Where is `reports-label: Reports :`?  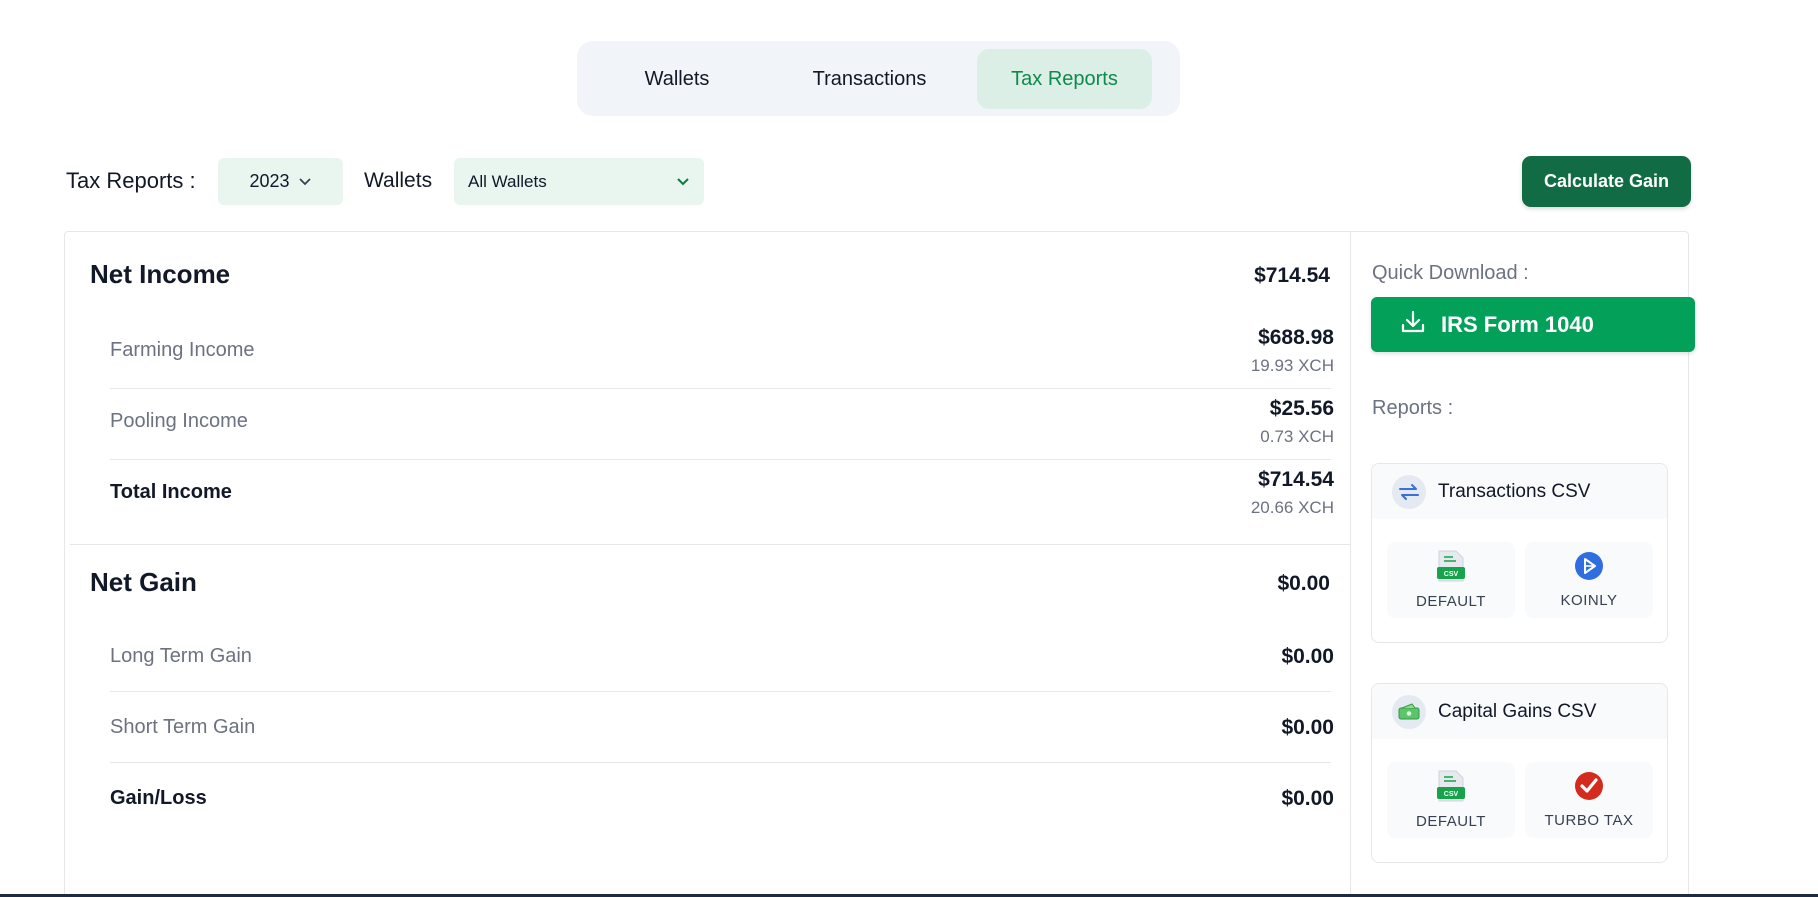 reports-label: Reports : is located at coordinates (1413, 408).